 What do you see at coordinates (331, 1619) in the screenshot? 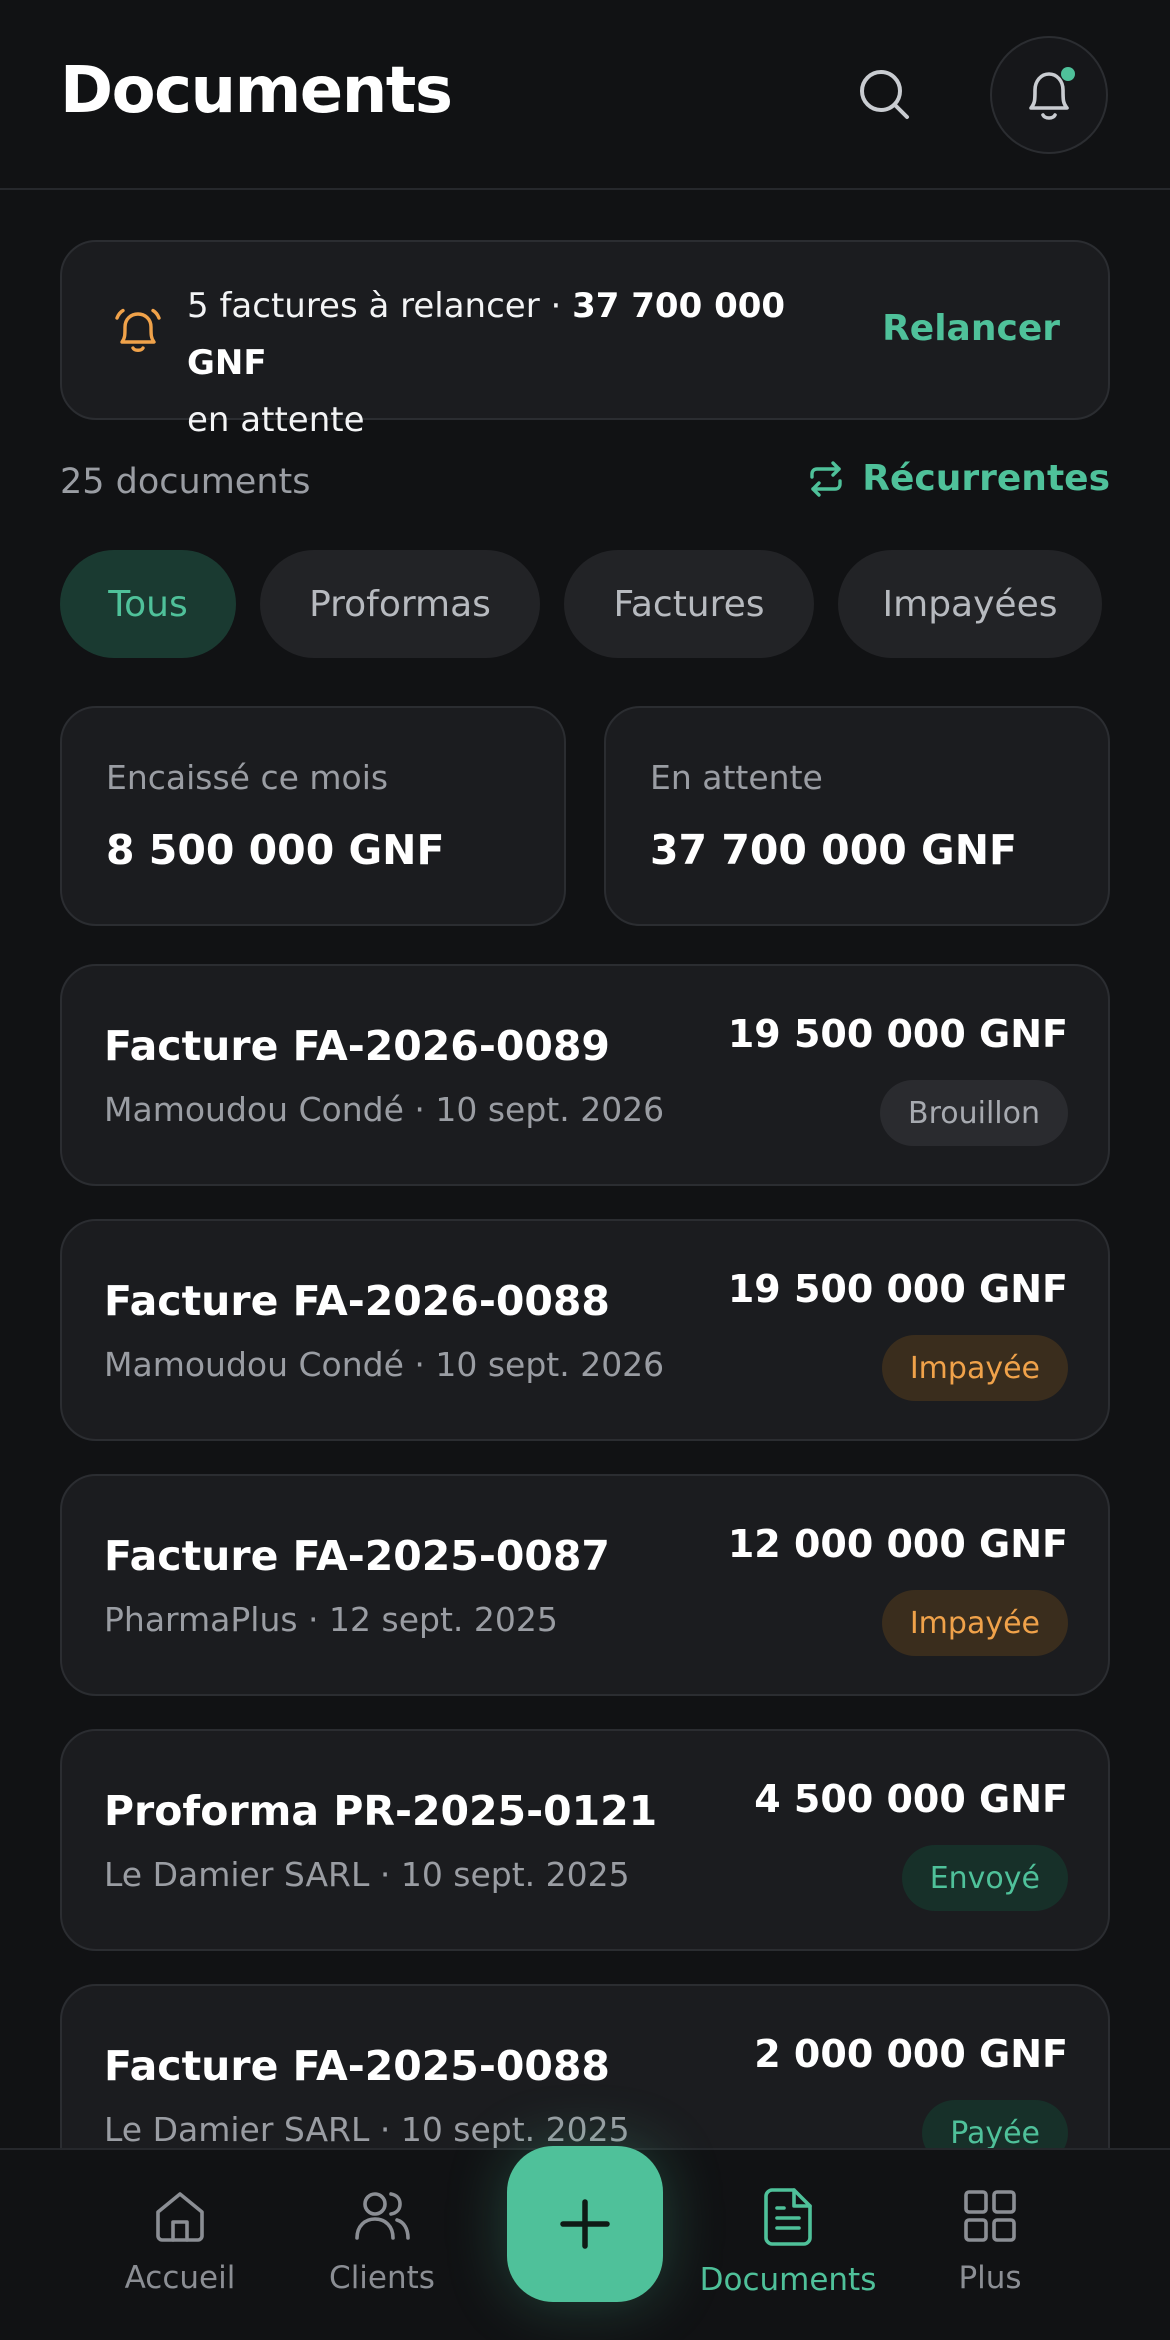
I see `document-subtitle: PharmaPlus · 12 sept. 2025` at bounding box center [331, 1619].